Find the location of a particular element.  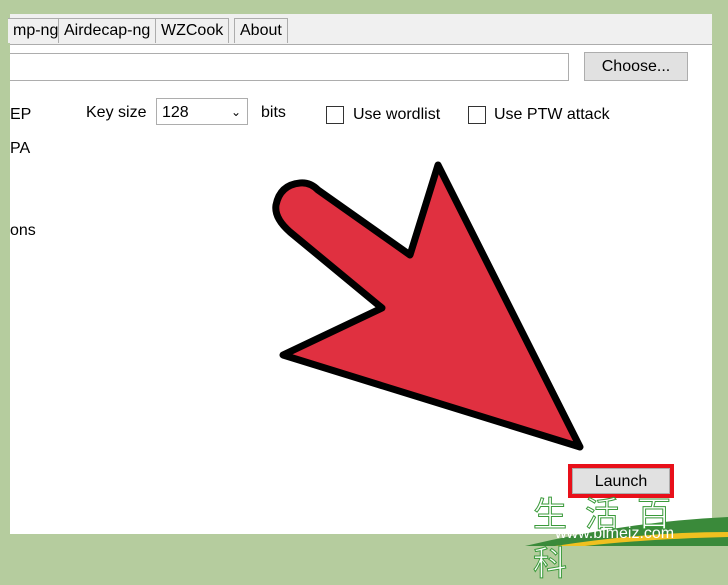

watermark-url: www.bimeiz.com is located at coordinates (615, 533).